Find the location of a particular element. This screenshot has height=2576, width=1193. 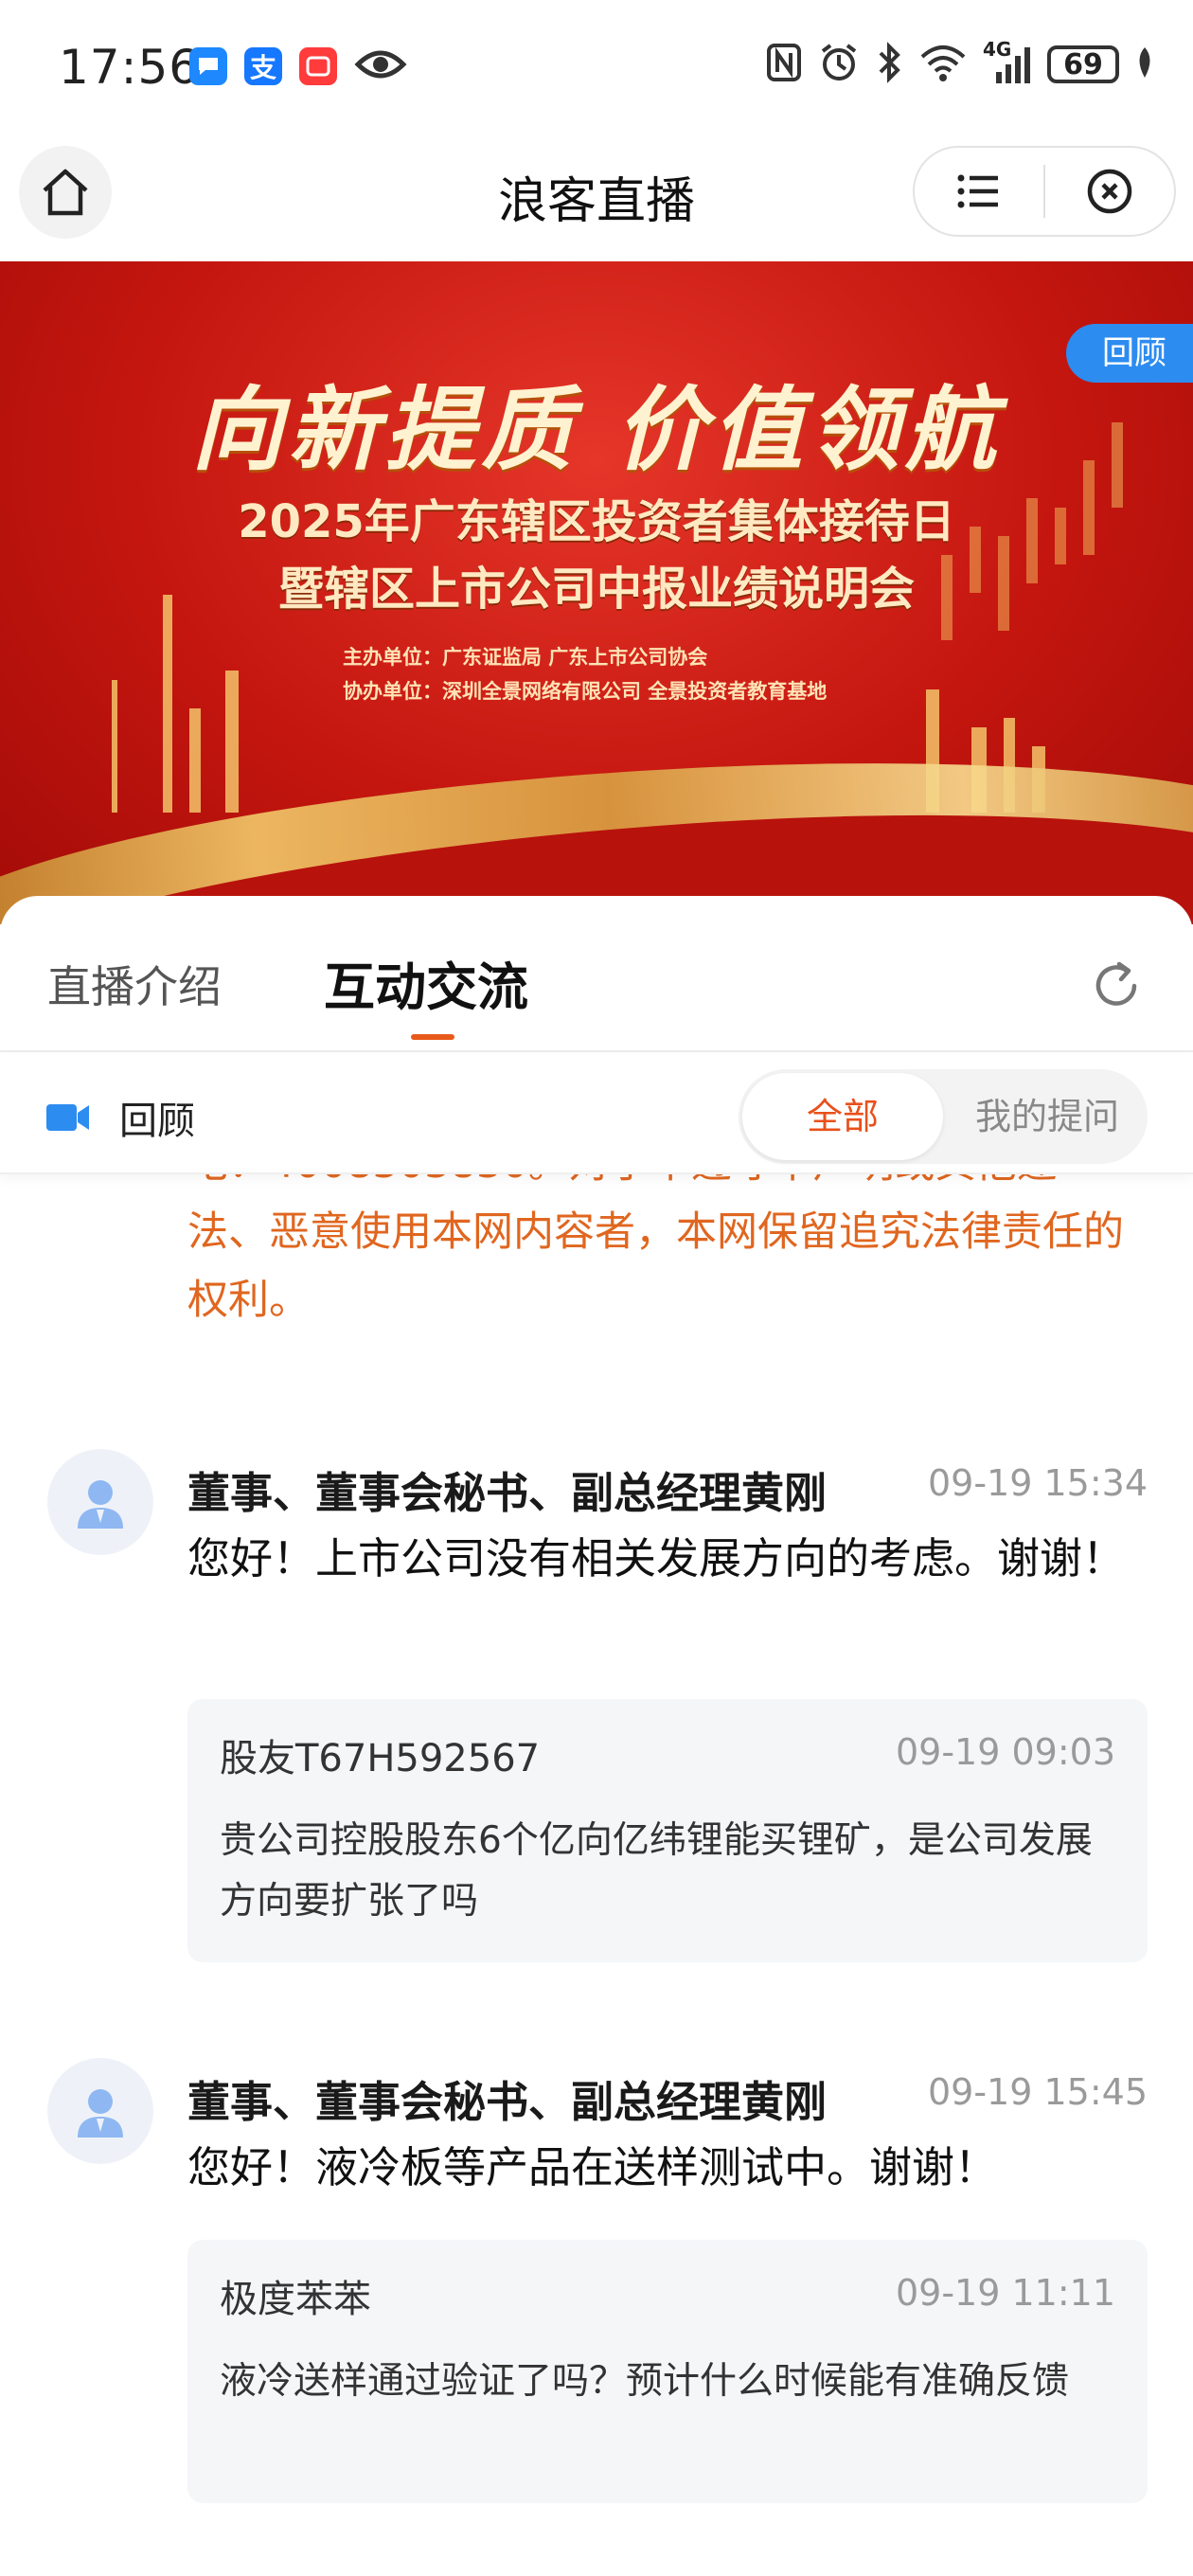

alipay-icon: 支 is located at coordinates (263, 66).